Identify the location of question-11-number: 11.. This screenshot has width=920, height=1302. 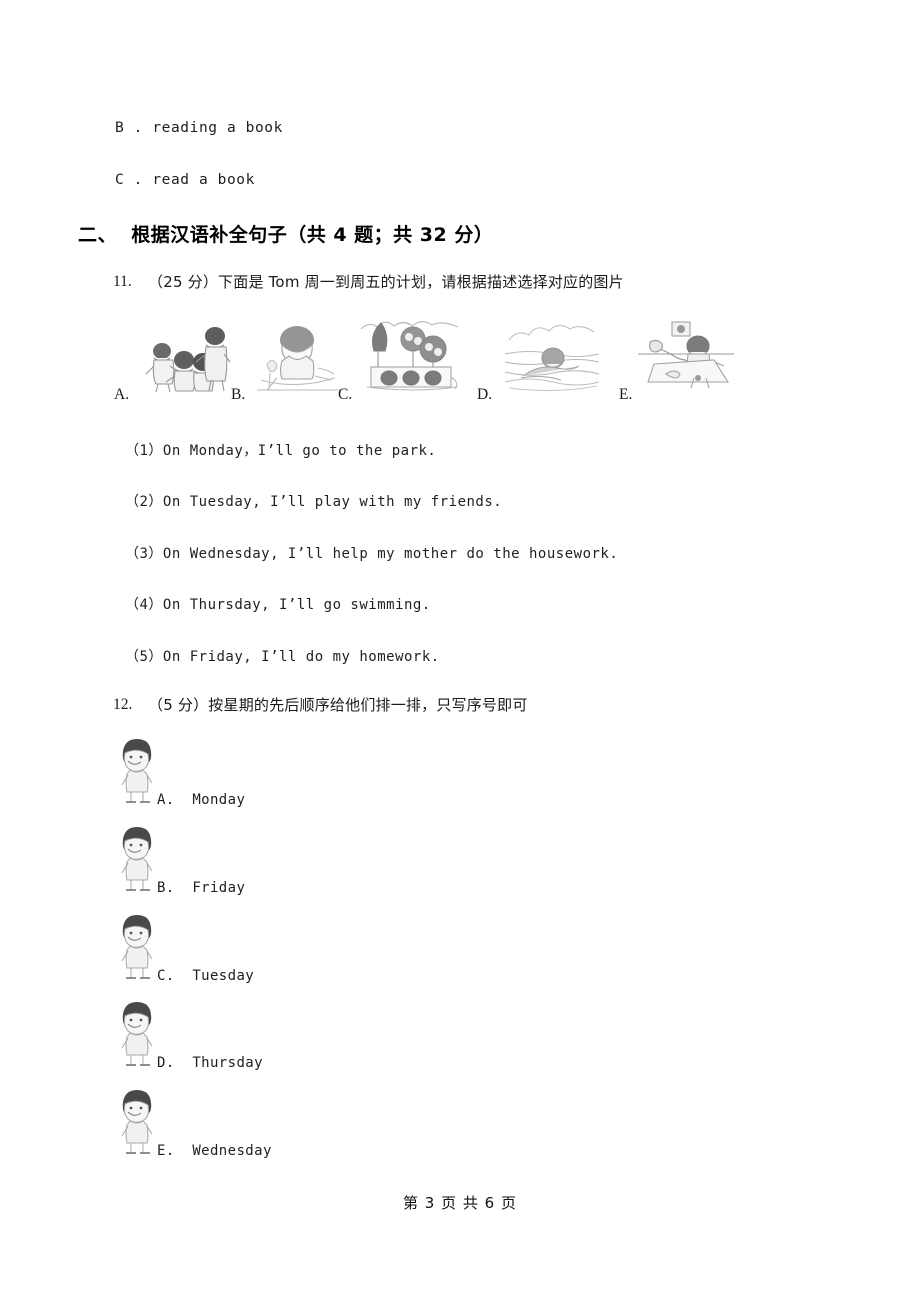
(122, 281).